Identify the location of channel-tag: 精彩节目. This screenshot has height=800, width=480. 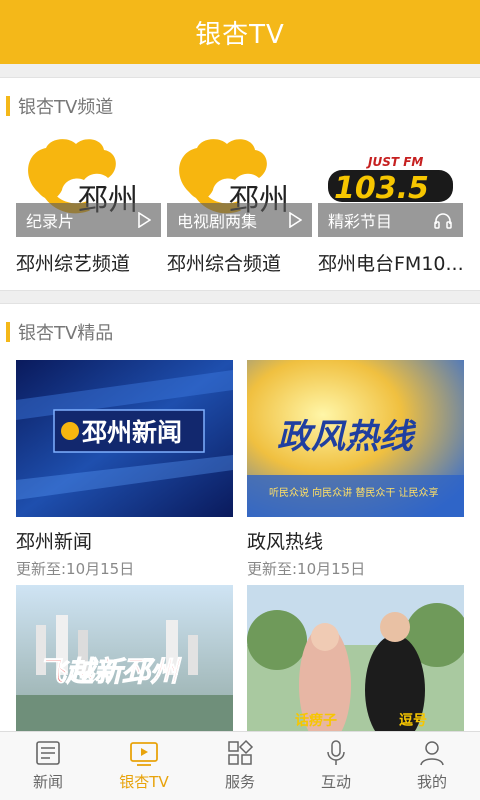
(360, 221).